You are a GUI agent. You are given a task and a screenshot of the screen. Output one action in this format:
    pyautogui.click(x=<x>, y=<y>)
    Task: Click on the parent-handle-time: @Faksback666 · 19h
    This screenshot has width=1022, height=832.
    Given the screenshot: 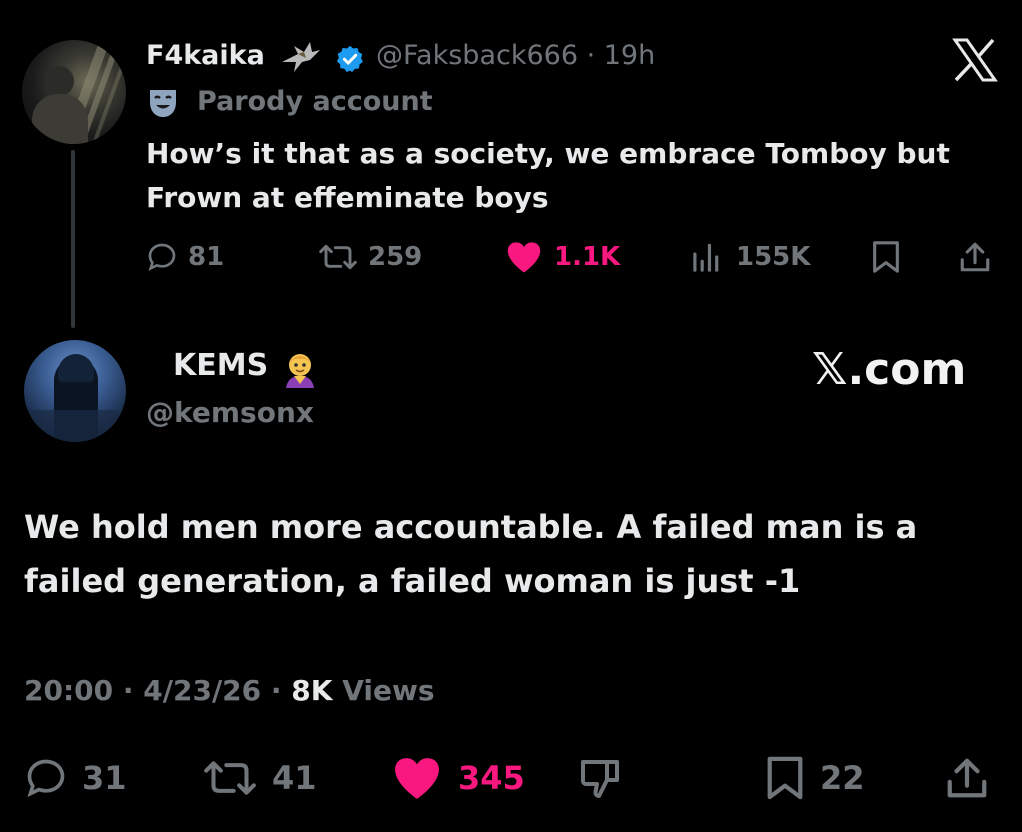 What is the action you would take?
    pyautogui.click(x=515, y=55)
    